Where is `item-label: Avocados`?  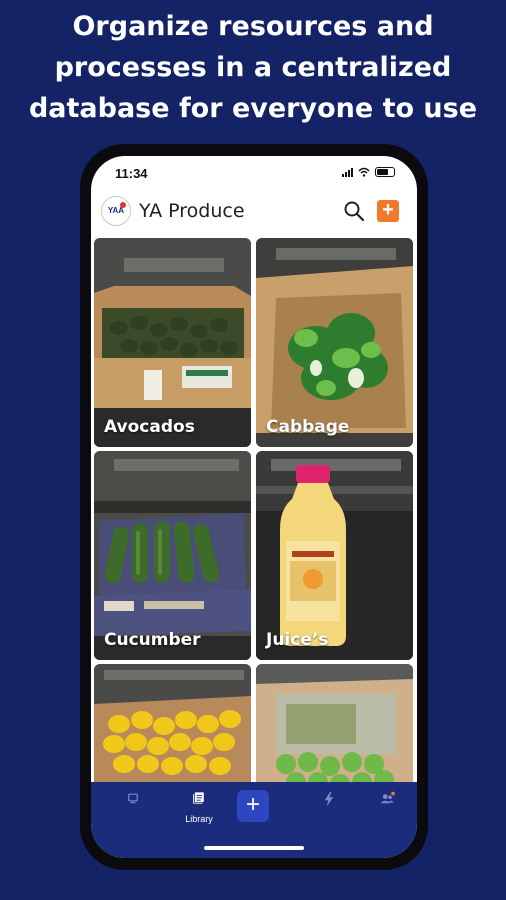
item-label: Avocados is located at coordinates (149, 427).